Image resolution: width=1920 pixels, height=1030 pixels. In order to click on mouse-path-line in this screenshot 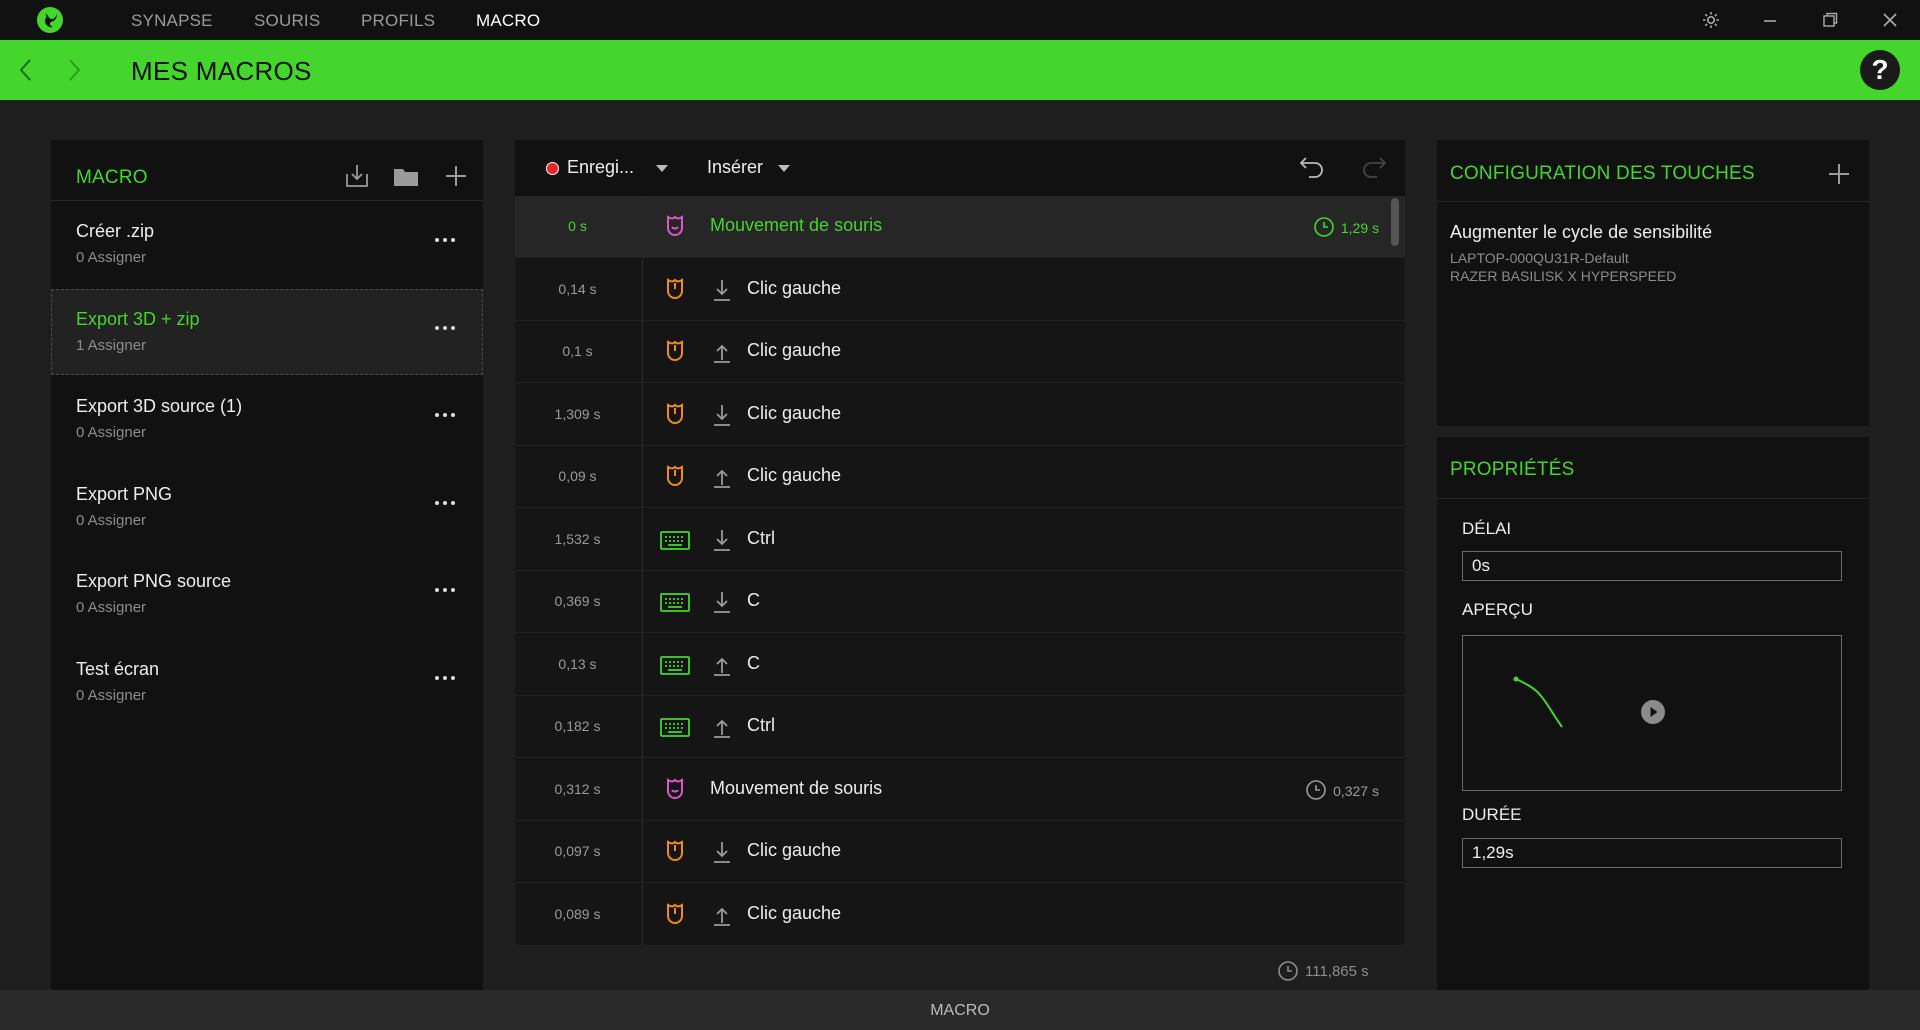, I will do `click(1539, 703)`.